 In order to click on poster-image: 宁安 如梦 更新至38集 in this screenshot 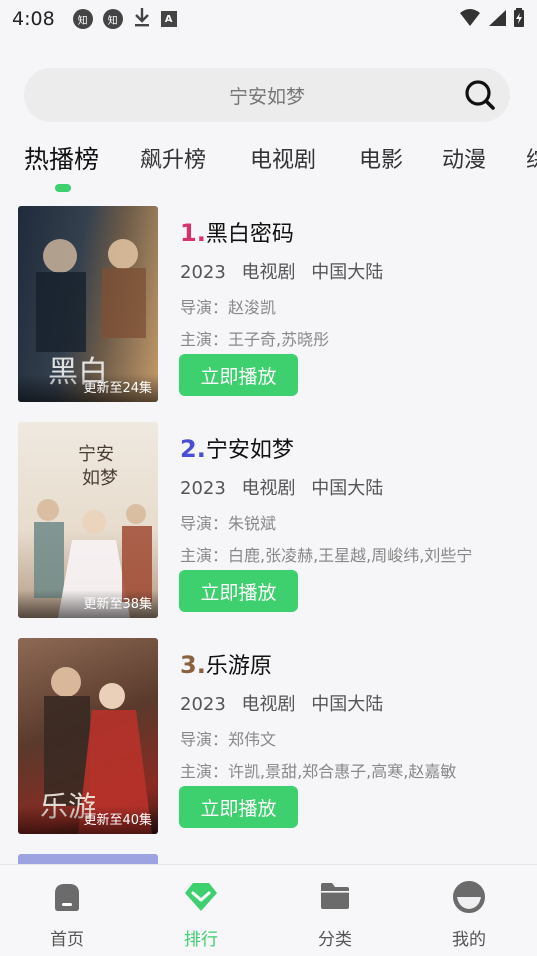, I will do `click(88, 520)`.